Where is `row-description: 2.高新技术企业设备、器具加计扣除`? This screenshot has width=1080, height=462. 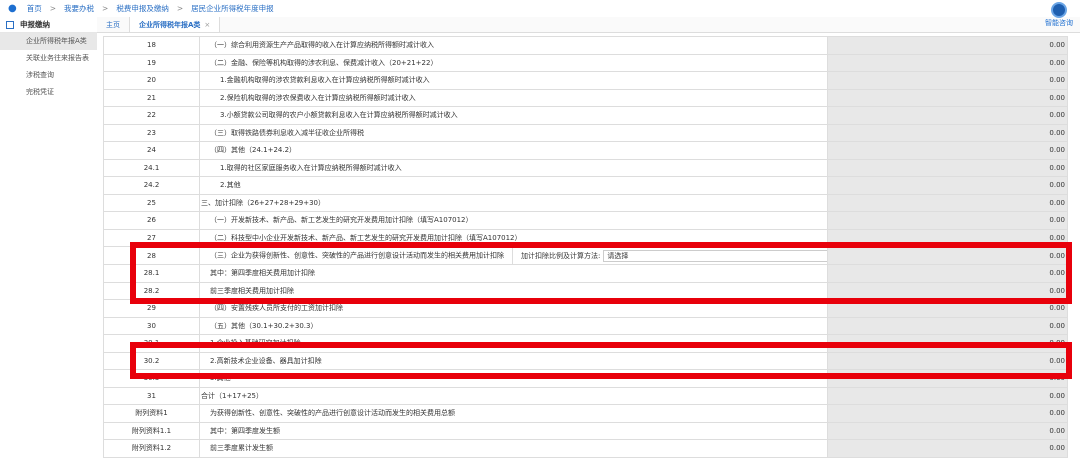 row-description: 2.高新技术企业设备、器具加计扣除 is located at coordinates (513, 360).